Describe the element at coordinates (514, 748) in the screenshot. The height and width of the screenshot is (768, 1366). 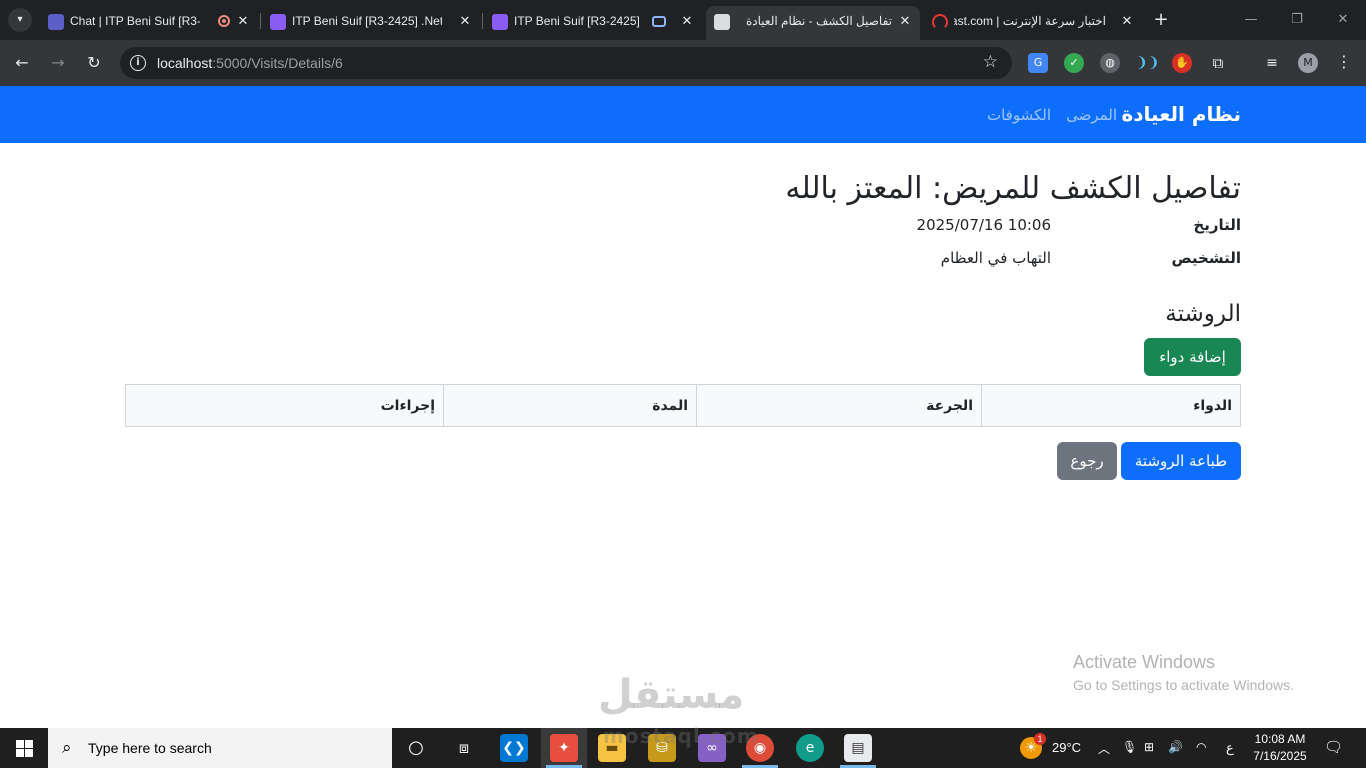
I see `vscode-icon: ❮❯` at that location.